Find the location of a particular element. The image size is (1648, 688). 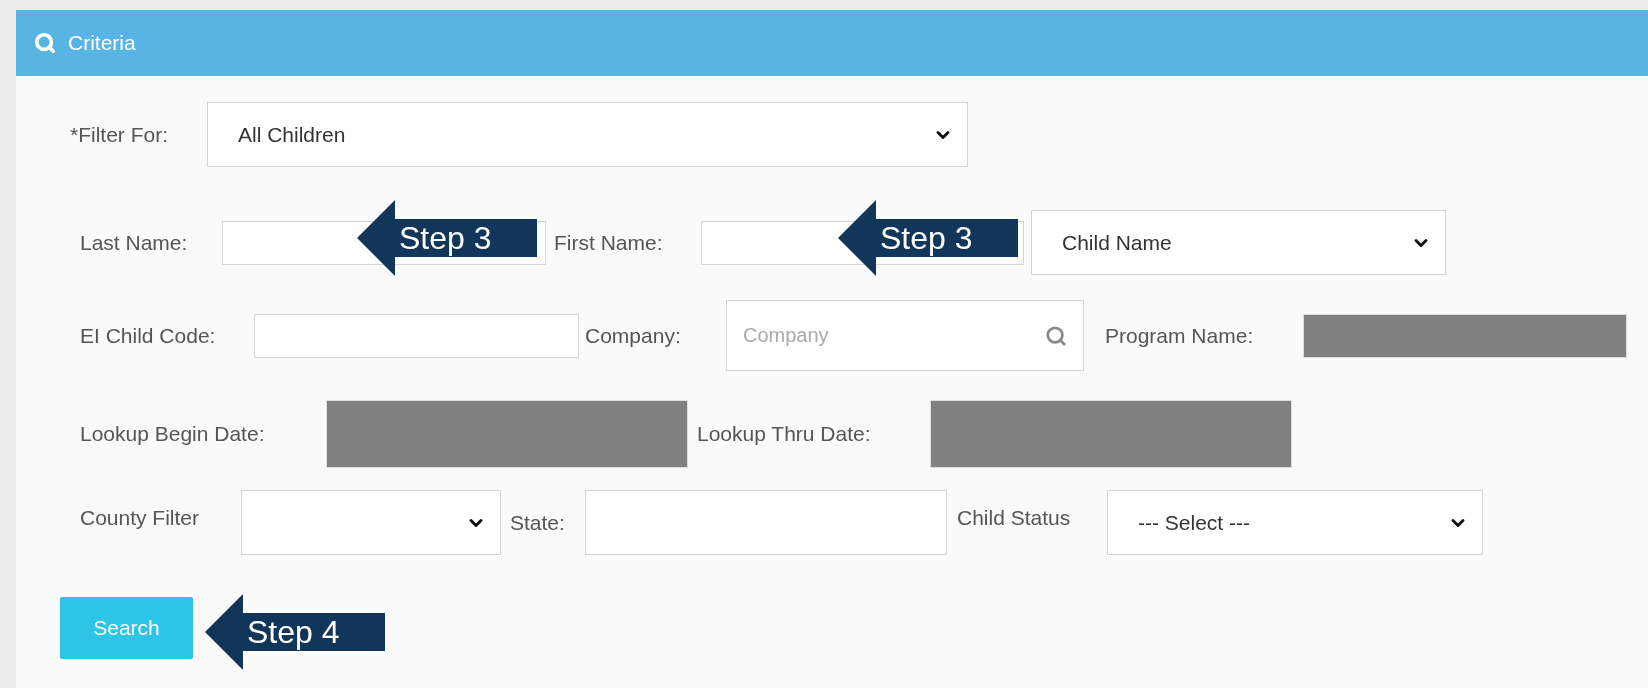

dropdown-value: --- Select --- is located at coordinates (1194, 522).